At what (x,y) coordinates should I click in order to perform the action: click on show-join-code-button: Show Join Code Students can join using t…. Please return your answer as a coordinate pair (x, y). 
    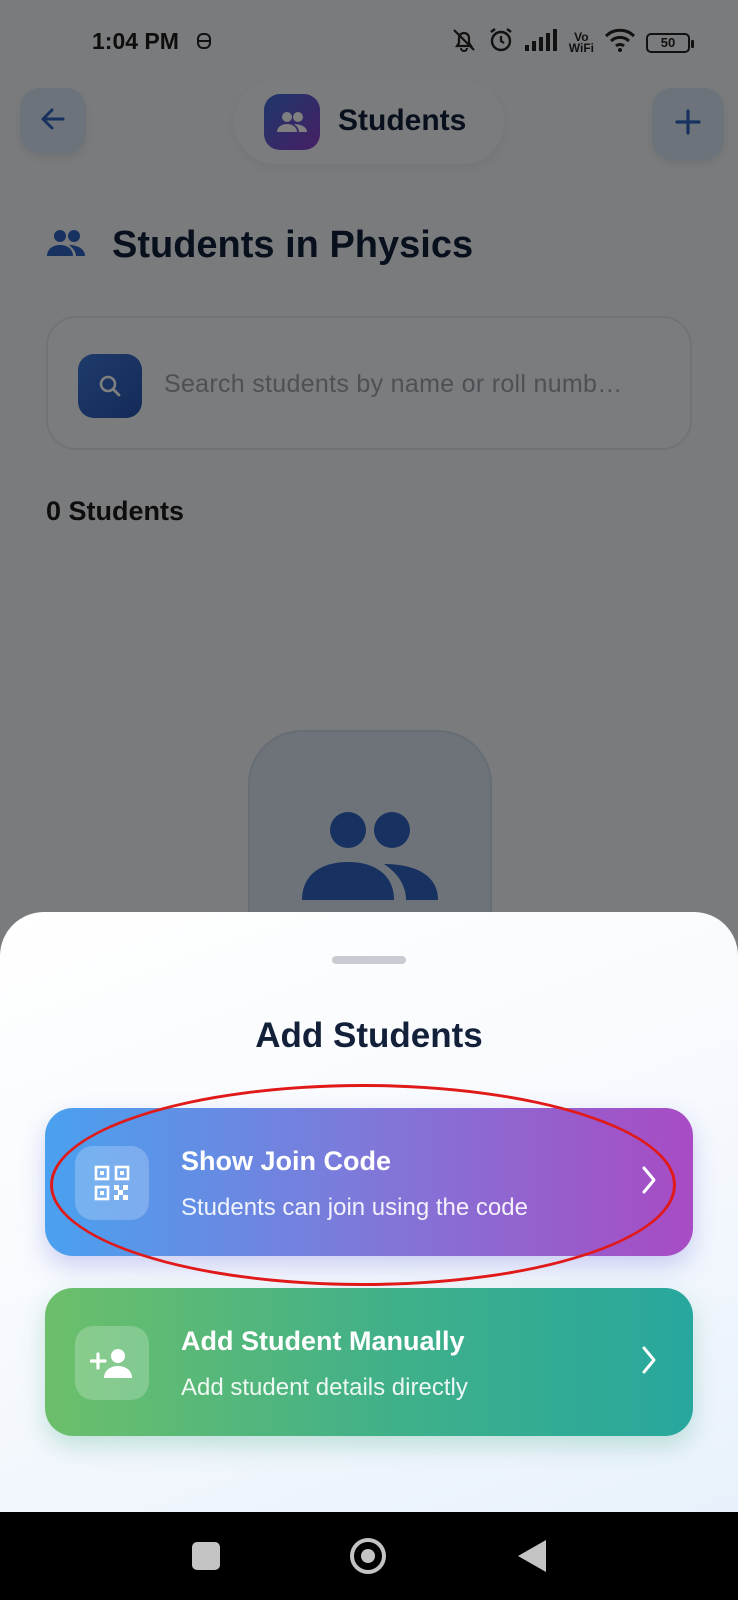
    Looking at the image, I should click on (369, 1182).